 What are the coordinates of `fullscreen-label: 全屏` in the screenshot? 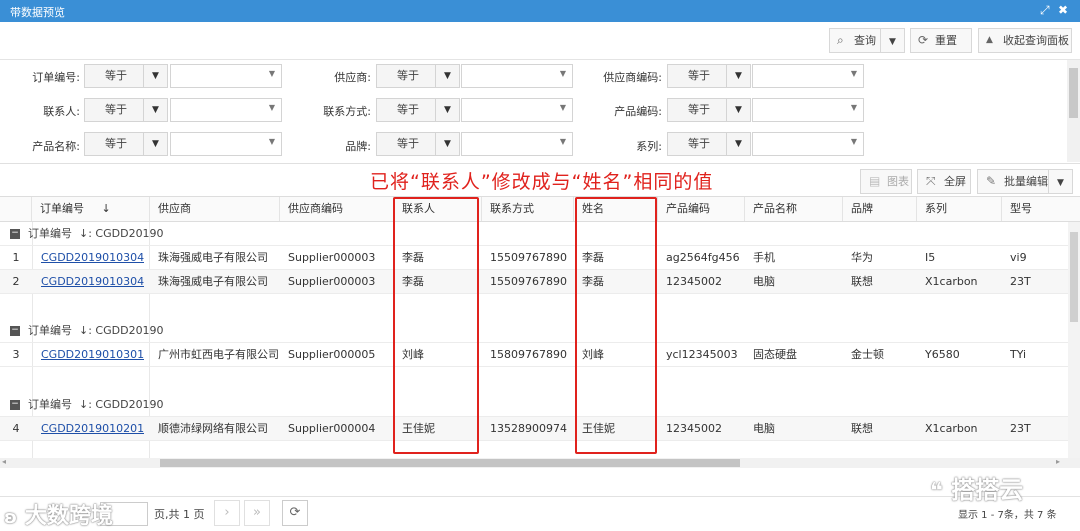 It's located at (955, 181).